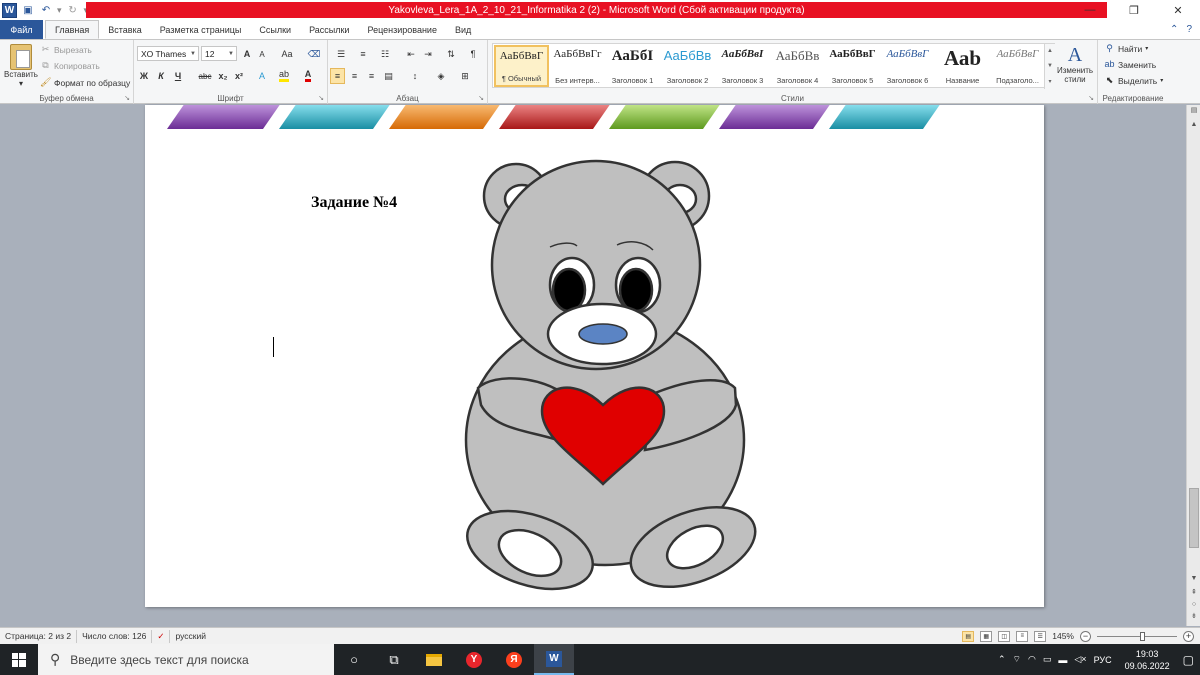  Describe the element at coordinates (219, 53) in the screenshot. I see `font-size-combo: 12 ▼` at that location.